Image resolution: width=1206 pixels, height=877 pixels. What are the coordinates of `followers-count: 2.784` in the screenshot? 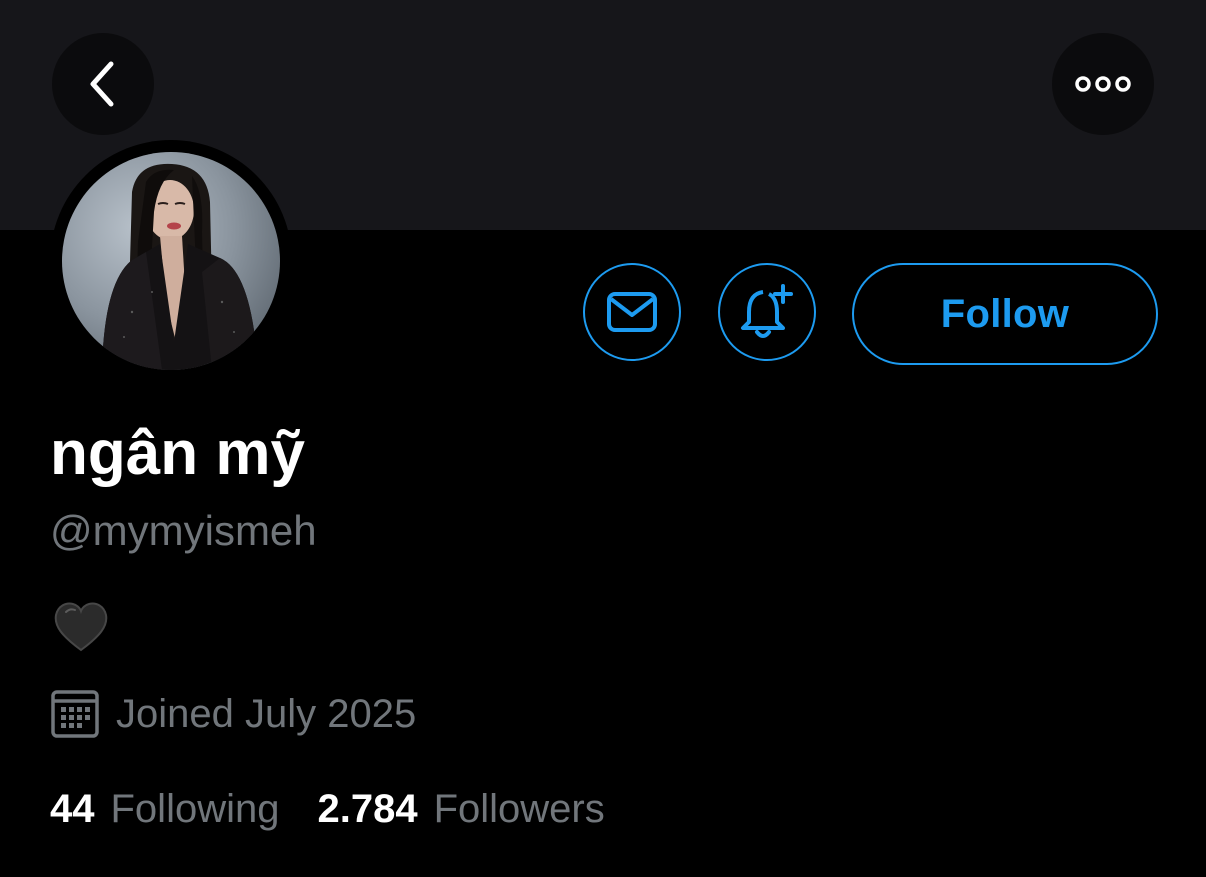 It's located at (367, 808).